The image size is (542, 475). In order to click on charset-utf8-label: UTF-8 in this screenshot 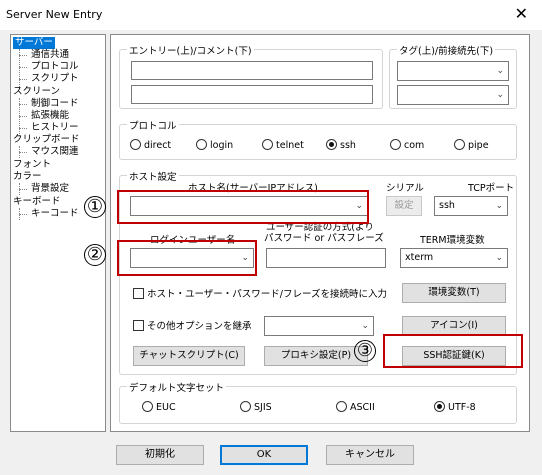, I will do `click(462, 407)`.